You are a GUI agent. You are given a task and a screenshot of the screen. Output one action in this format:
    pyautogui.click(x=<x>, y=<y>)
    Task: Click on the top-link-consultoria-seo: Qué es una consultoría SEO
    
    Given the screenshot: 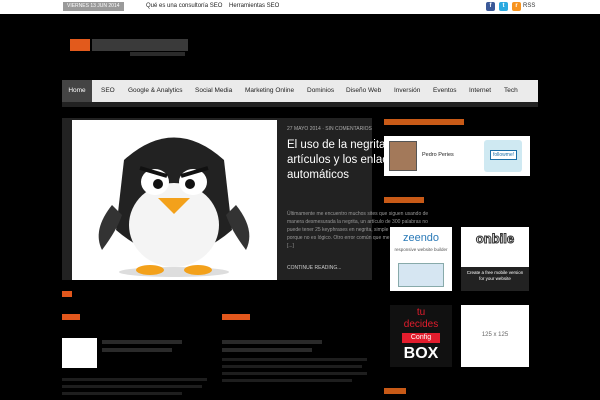 What is the action you would take?
    pyautogui.click(x=184, y=6)
    